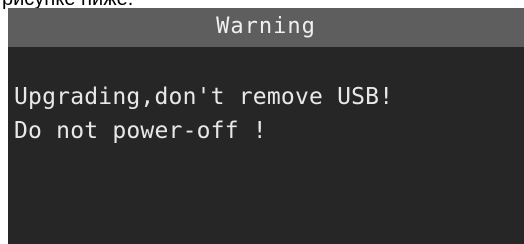  I want to click on warning-title: Warning, so click(266, 26).